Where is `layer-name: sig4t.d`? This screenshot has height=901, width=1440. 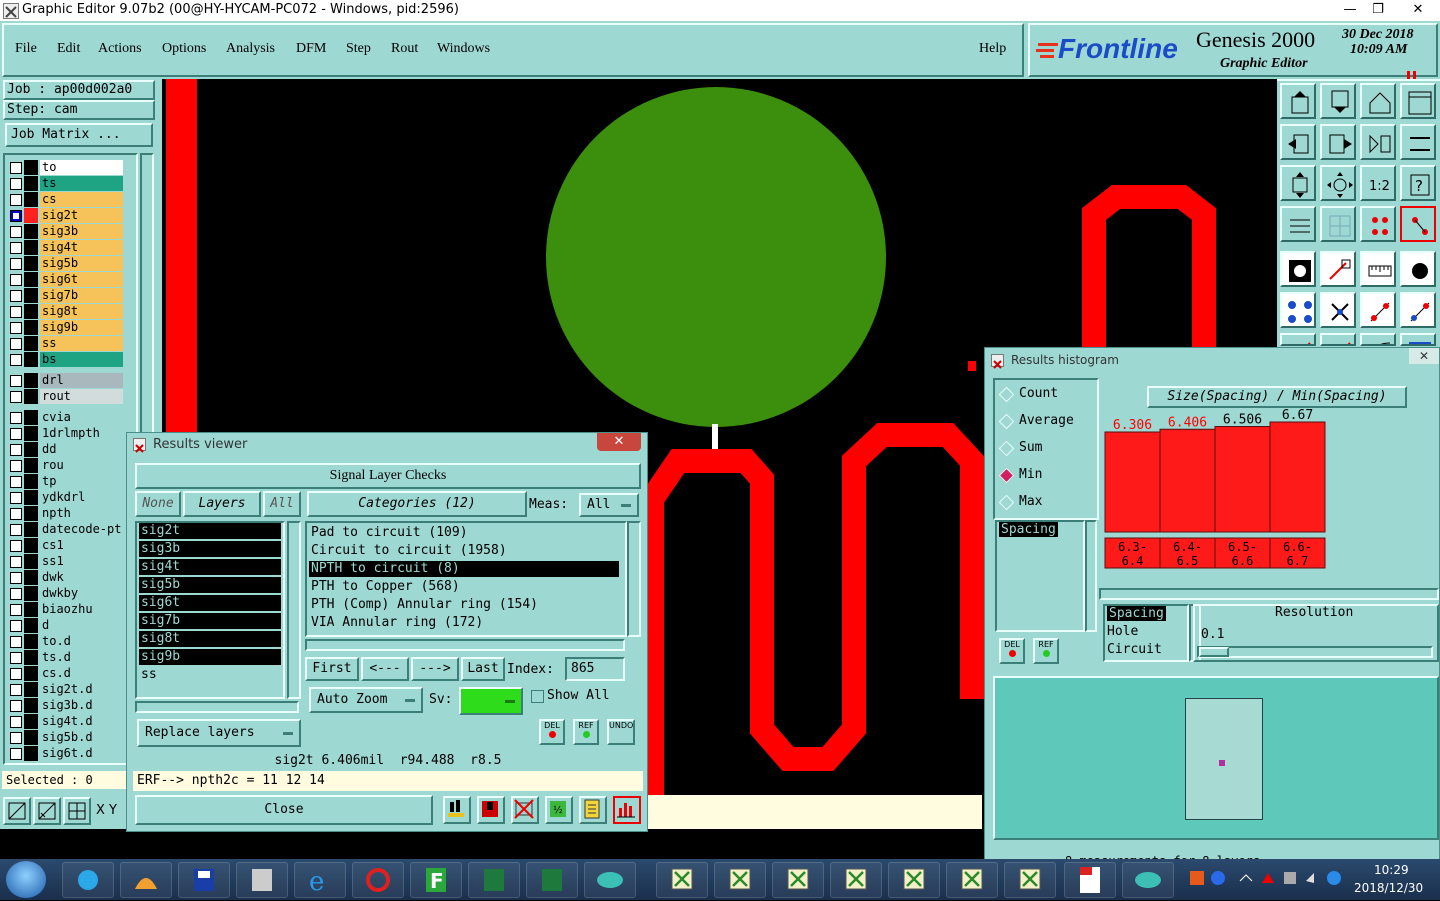 layer-name: sig4t.d is located at coordinates (81, 721).